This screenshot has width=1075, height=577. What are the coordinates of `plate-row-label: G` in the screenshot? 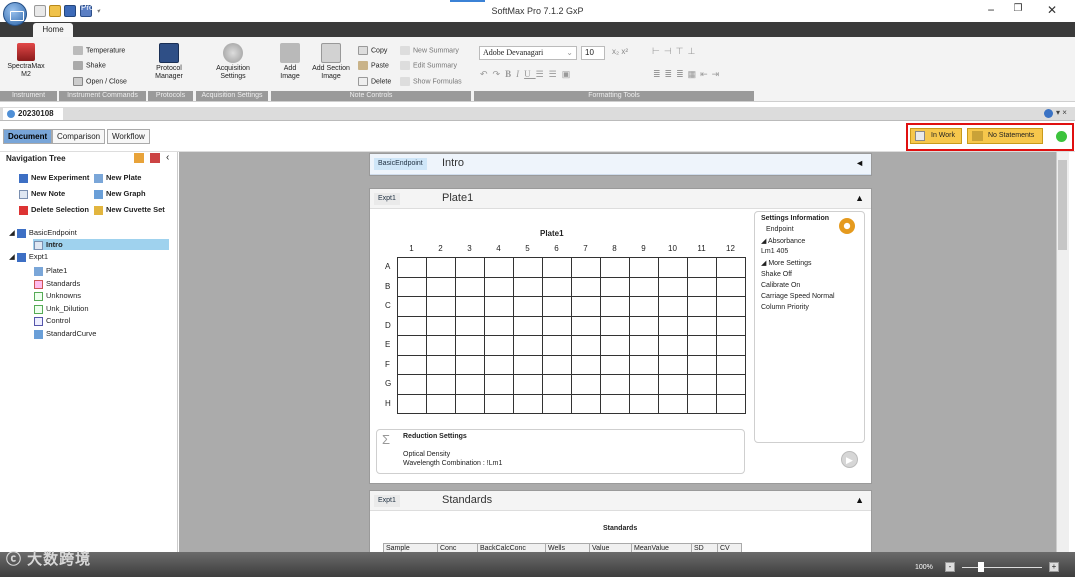 It's located at (388, 383).